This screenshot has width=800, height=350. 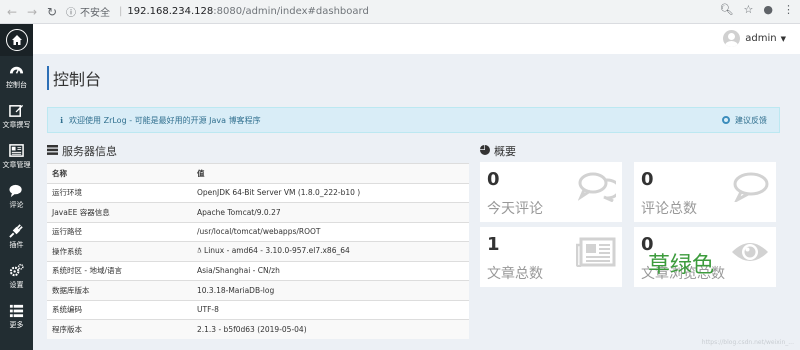 What do you see at coordinates (291, 11) in the screenshot?
I see `url-path: :8080/admin/index#dashboard` at bounding box center [291, 11].